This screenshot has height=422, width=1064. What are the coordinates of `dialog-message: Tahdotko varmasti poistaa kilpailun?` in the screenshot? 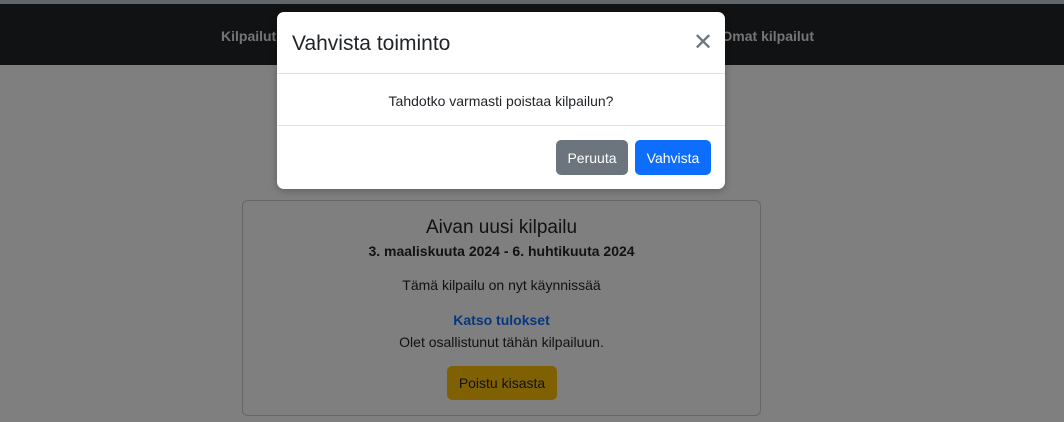 It's located at (501, 101).